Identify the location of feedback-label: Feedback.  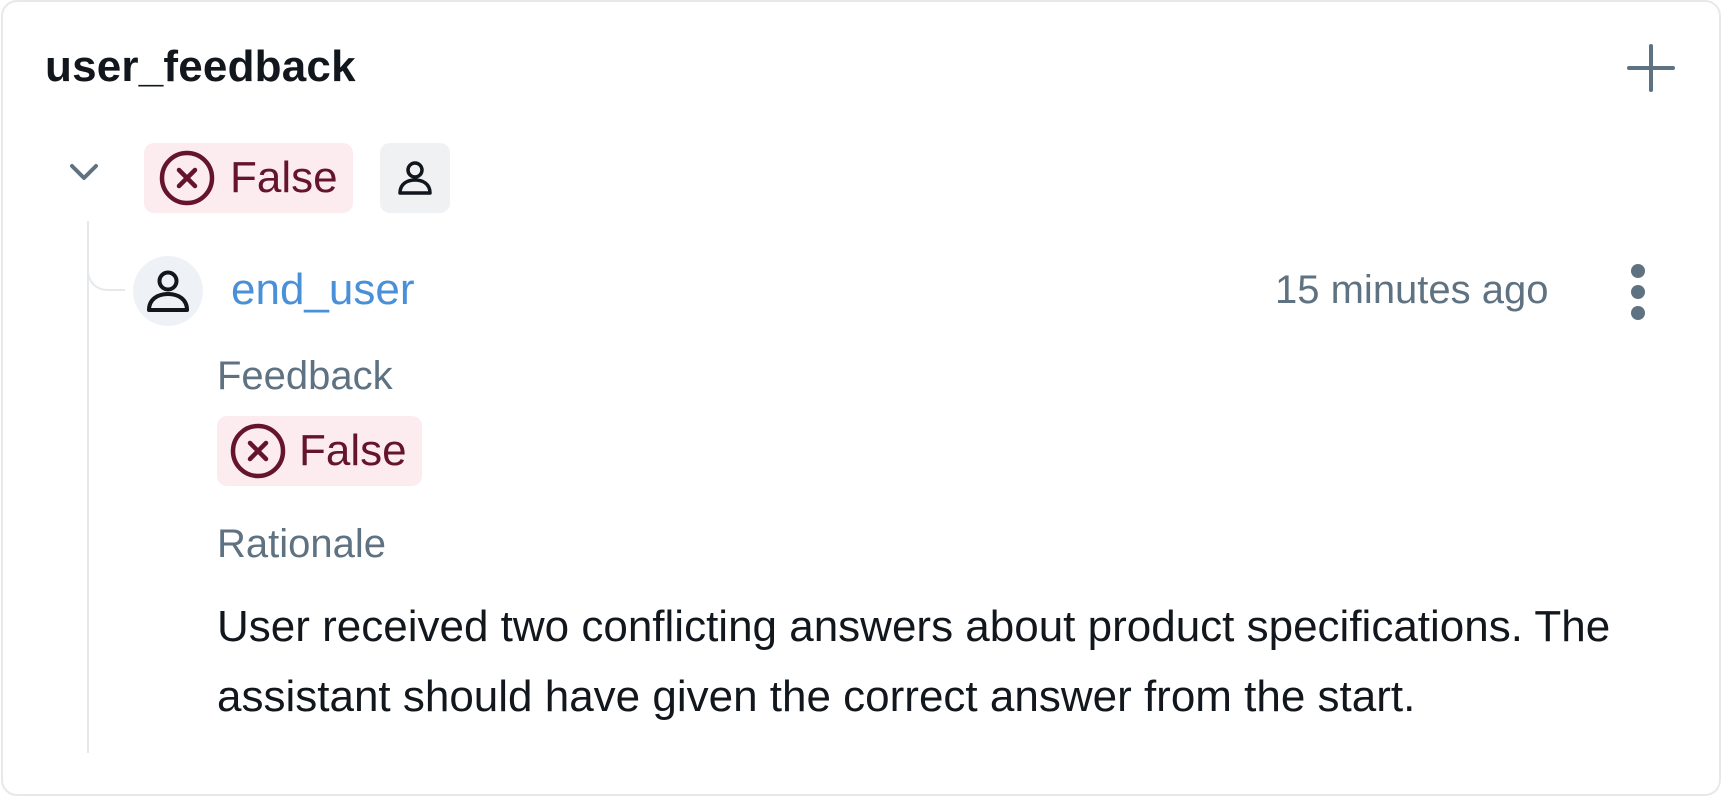
(305, 376).